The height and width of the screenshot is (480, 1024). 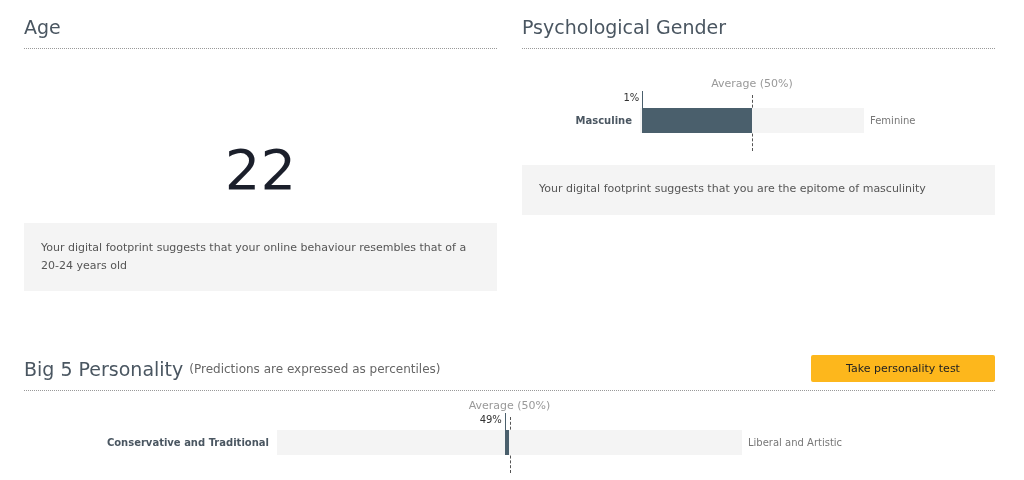 What do you see at coordinates (254, 257) in the screenshot?
I see `age-description: Your digital footprint suggests that your online behaviour resembles that of a 20-24 years old` at bounding box center [254, 257].